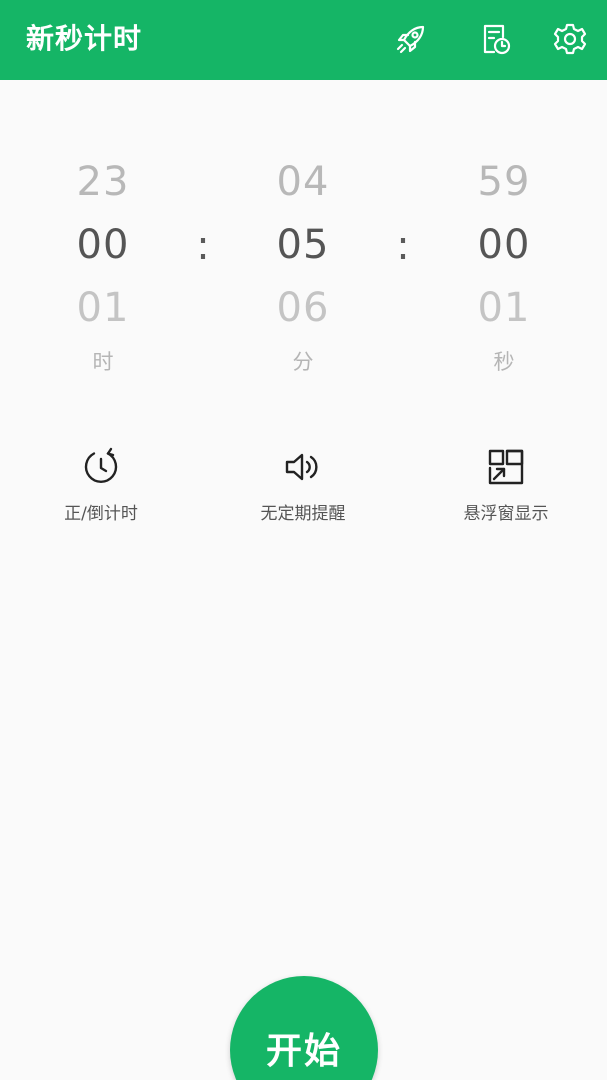  Describe the element at coordinates (103, 245) in the screenshot. I see `hours-current: 00` at that location.